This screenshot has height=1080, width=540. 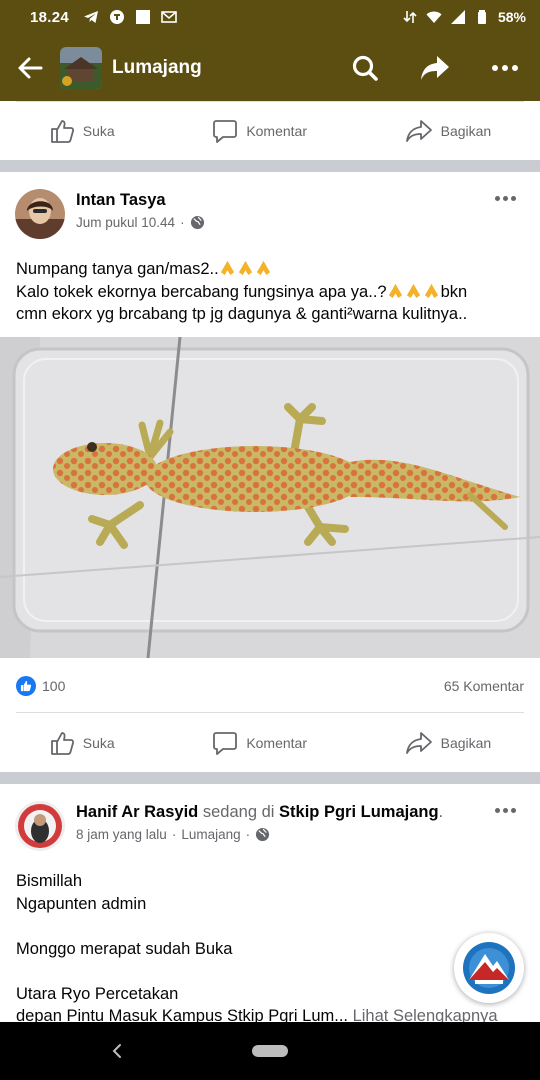 I want to click on checkin-connector: sedang di, so click(x=238, y=812).